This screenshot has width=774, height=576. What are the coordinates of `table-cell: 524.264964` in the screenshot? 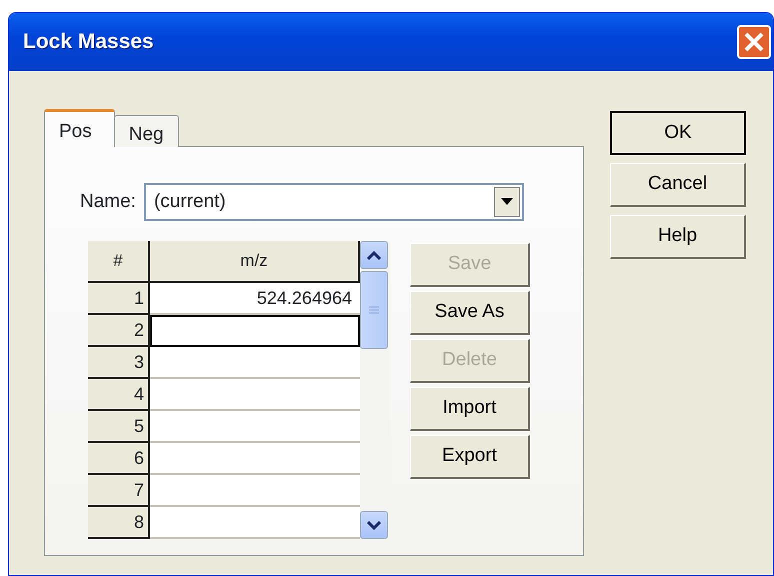 It's located at (255, 299).